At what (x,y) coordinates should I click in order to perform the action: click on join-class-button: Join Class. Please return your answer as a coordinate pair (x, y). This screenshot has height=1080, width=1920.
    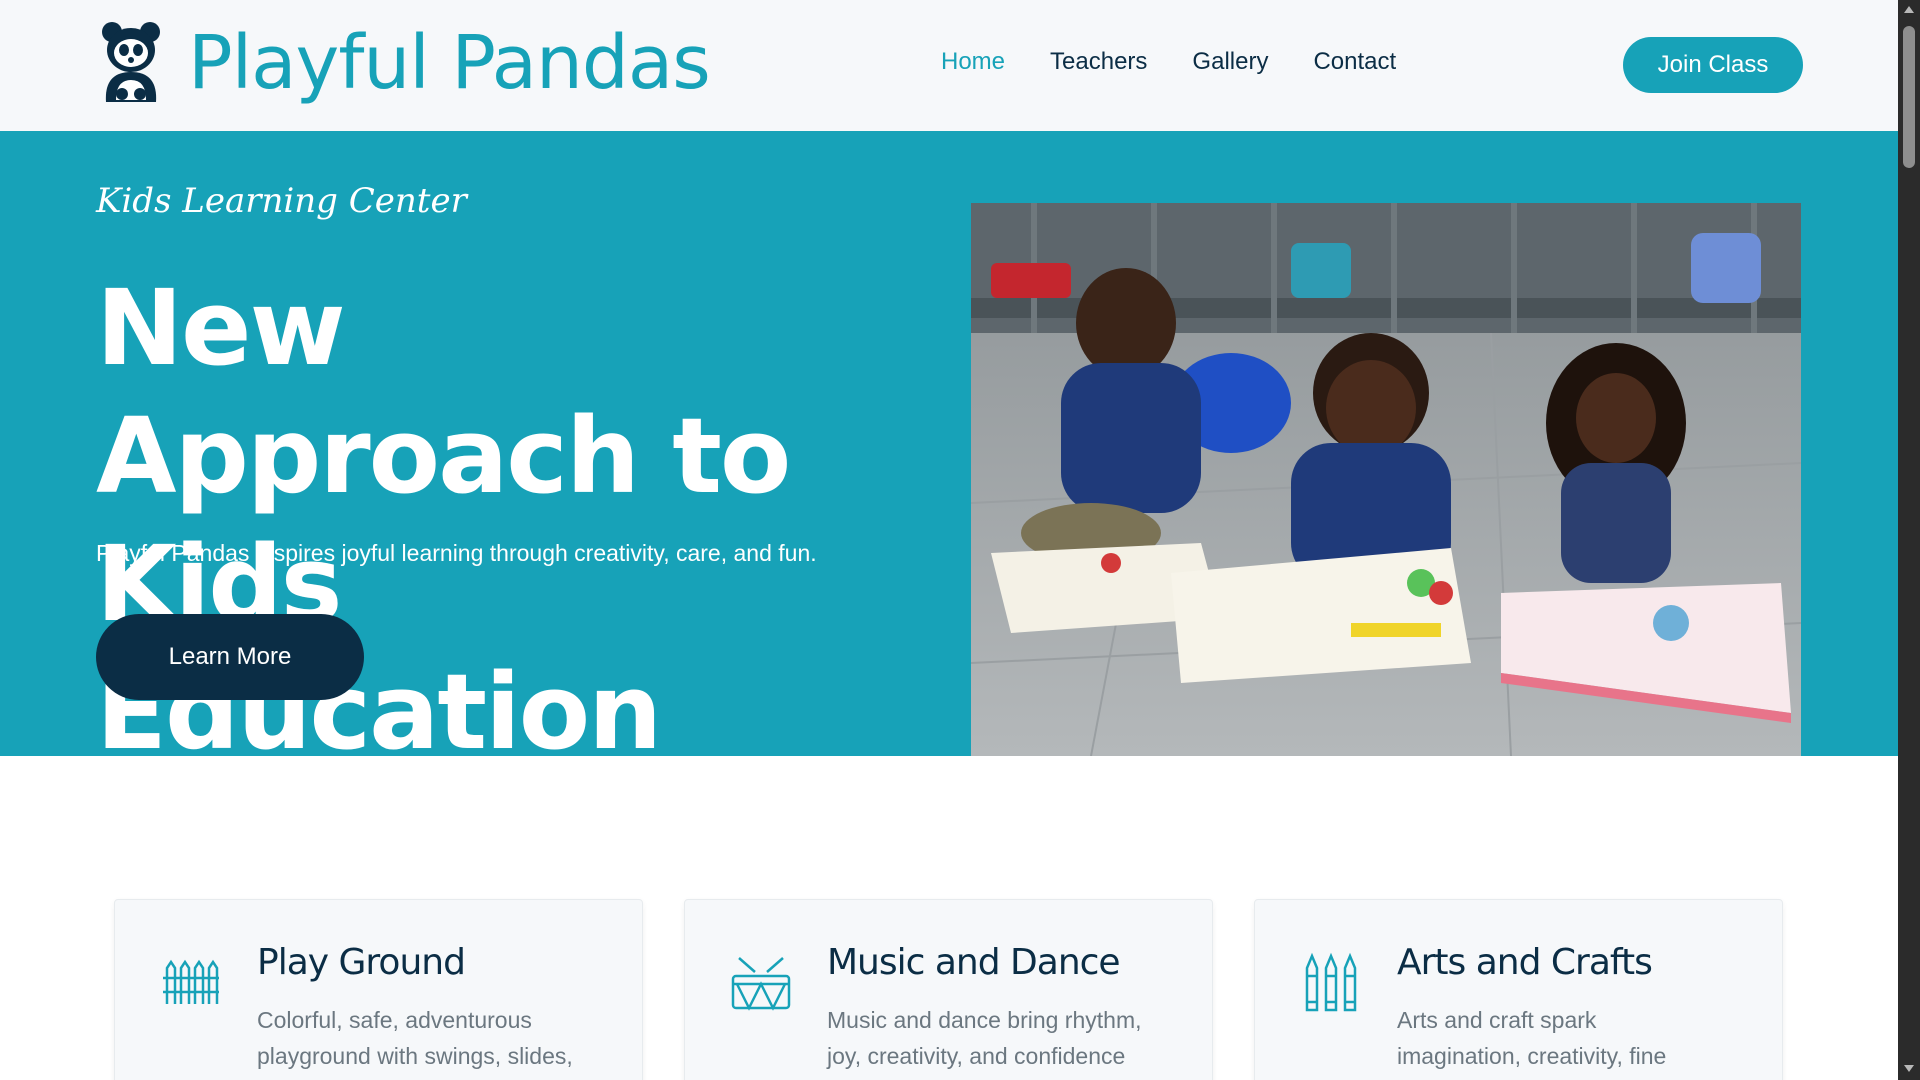
    Looking at the image, I should click on (1713, 65).